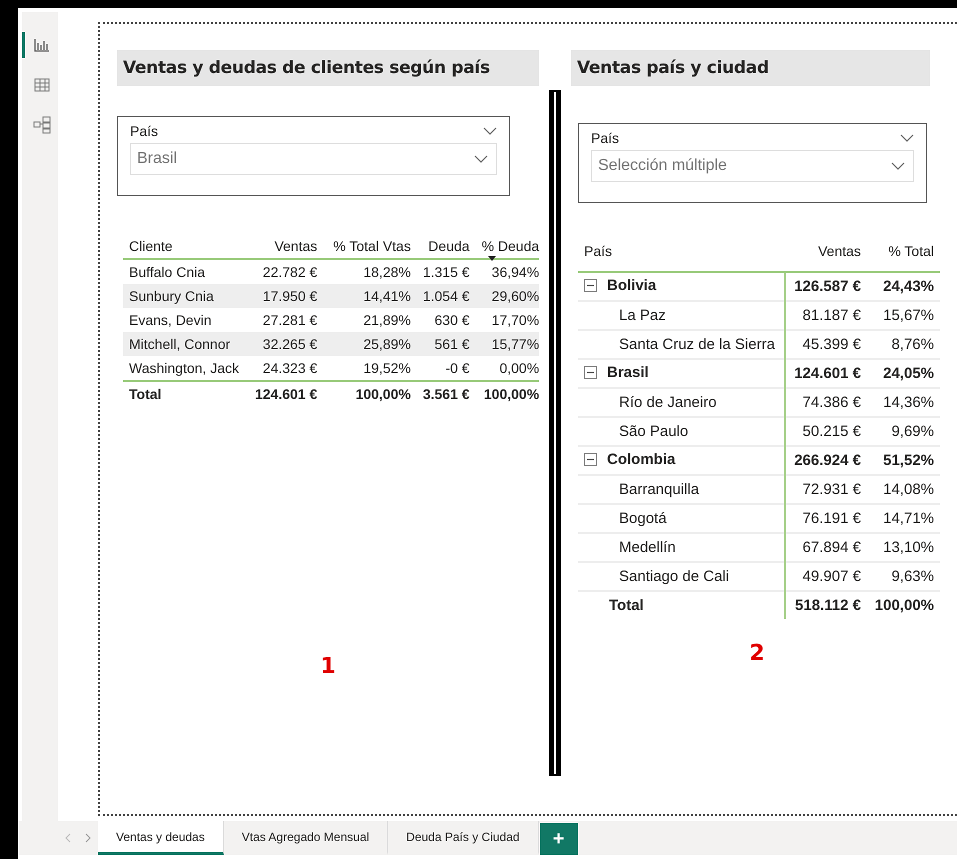 The height and width of the screenshot is (859, 957). Describe the element at coordinates (903, 431) in the screenshot. I see `matrix-cell: 9,69%` at that location.